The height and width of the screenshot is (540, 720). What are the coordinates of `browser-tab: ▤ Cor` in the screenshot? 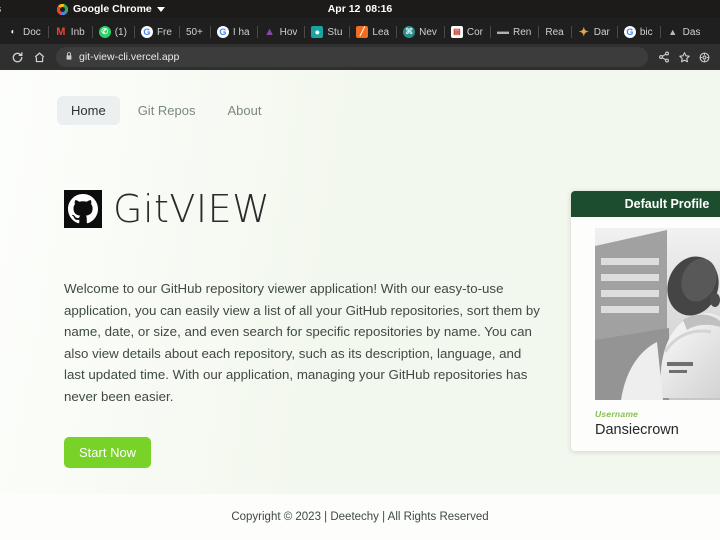 It's located at (466, 32).